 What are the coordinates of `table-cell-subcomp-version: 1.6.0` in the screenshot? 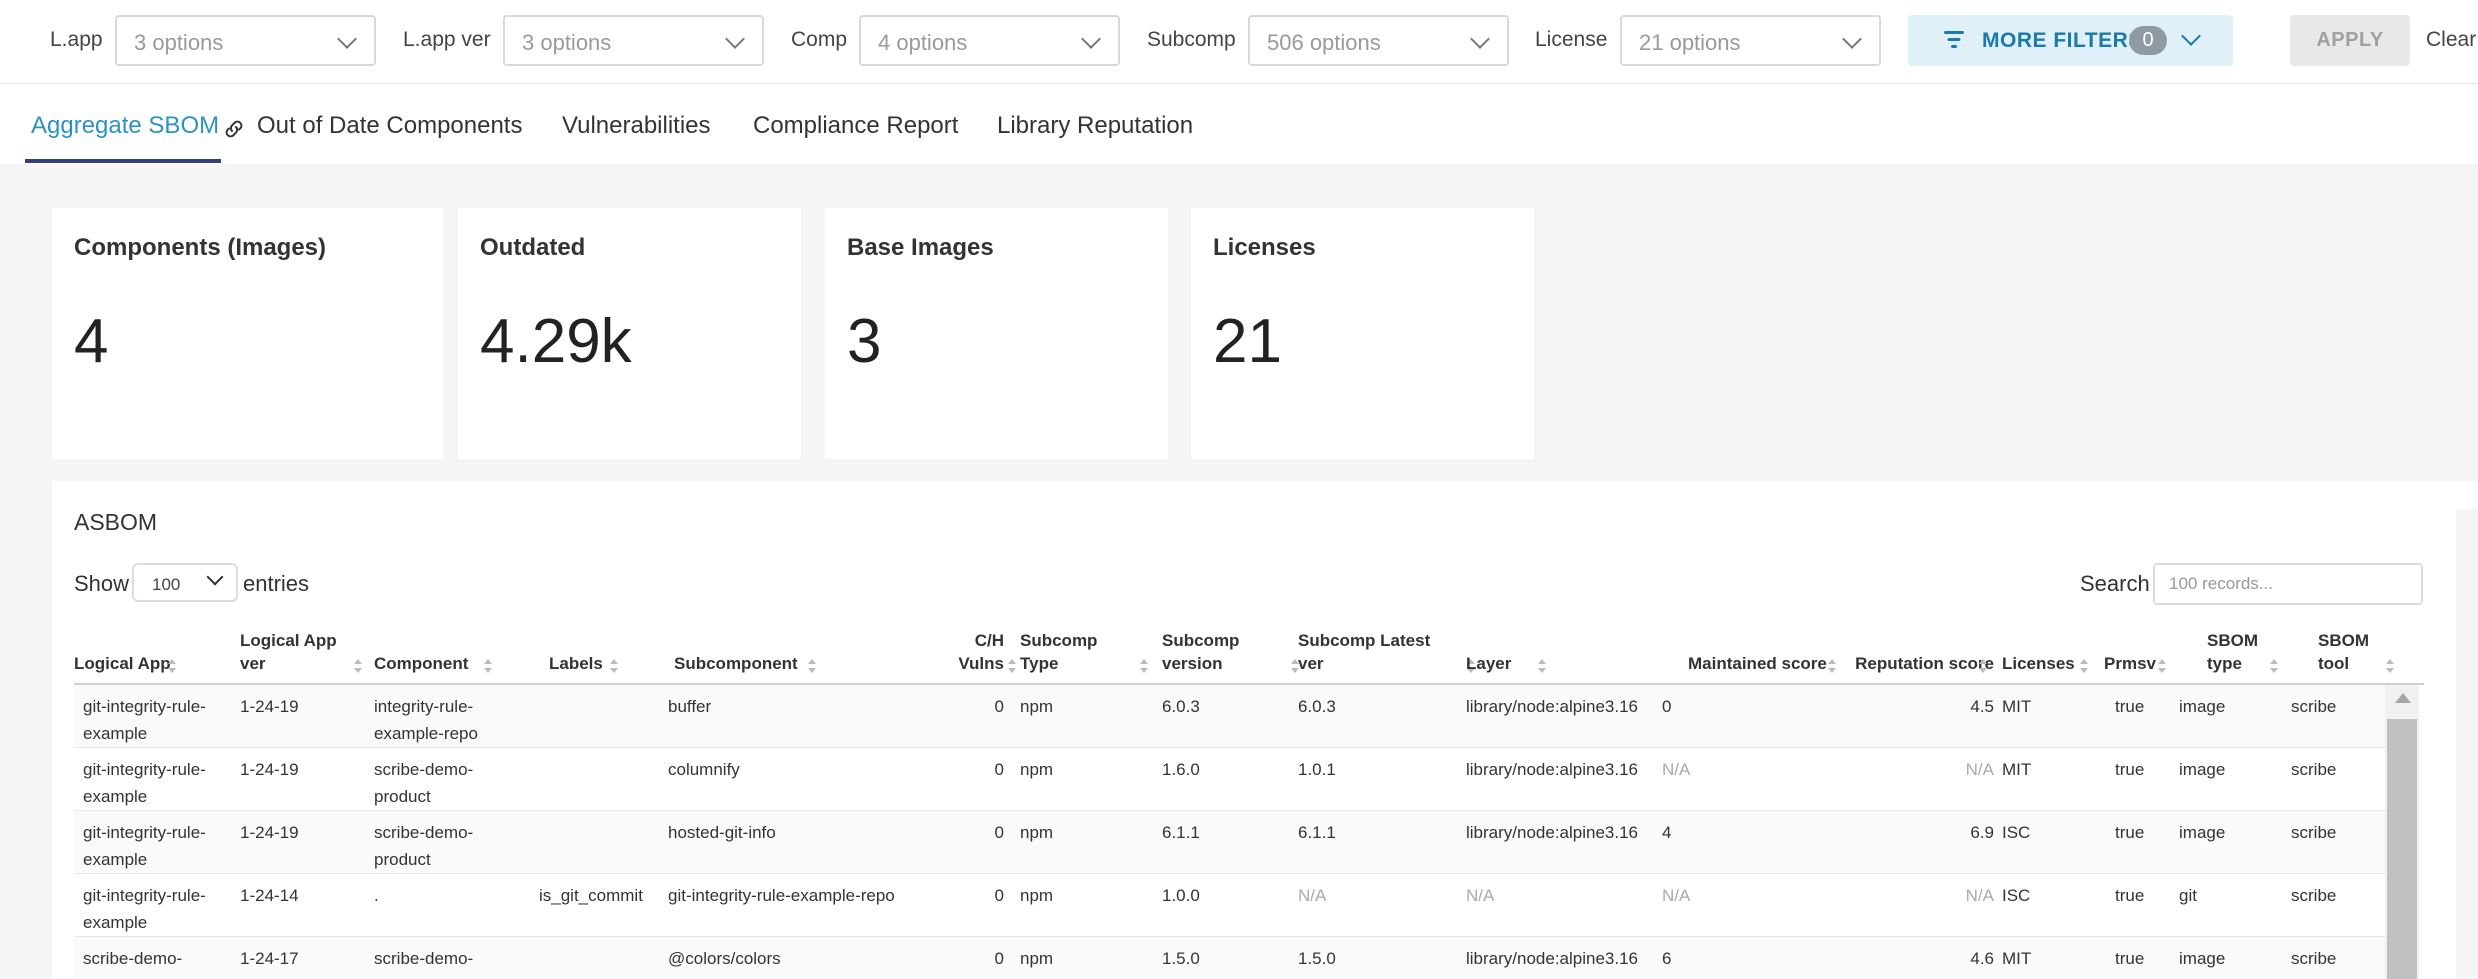 It's located at (1181, 769).